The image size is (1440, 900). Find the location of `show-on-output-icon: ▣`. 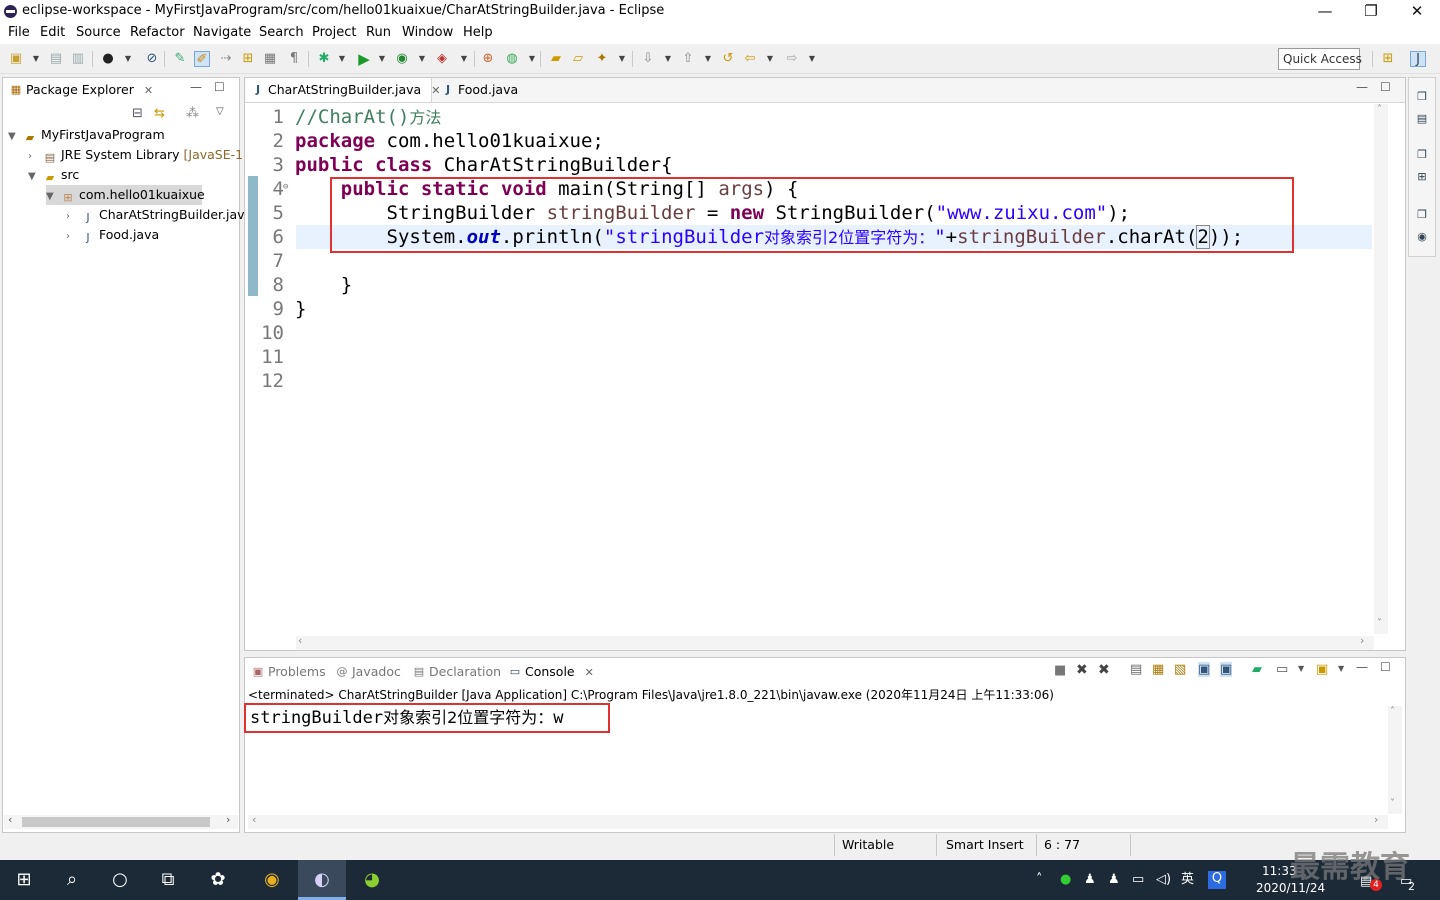

show-on-output-icon: ▣ is located at coordinates (1204, 669).